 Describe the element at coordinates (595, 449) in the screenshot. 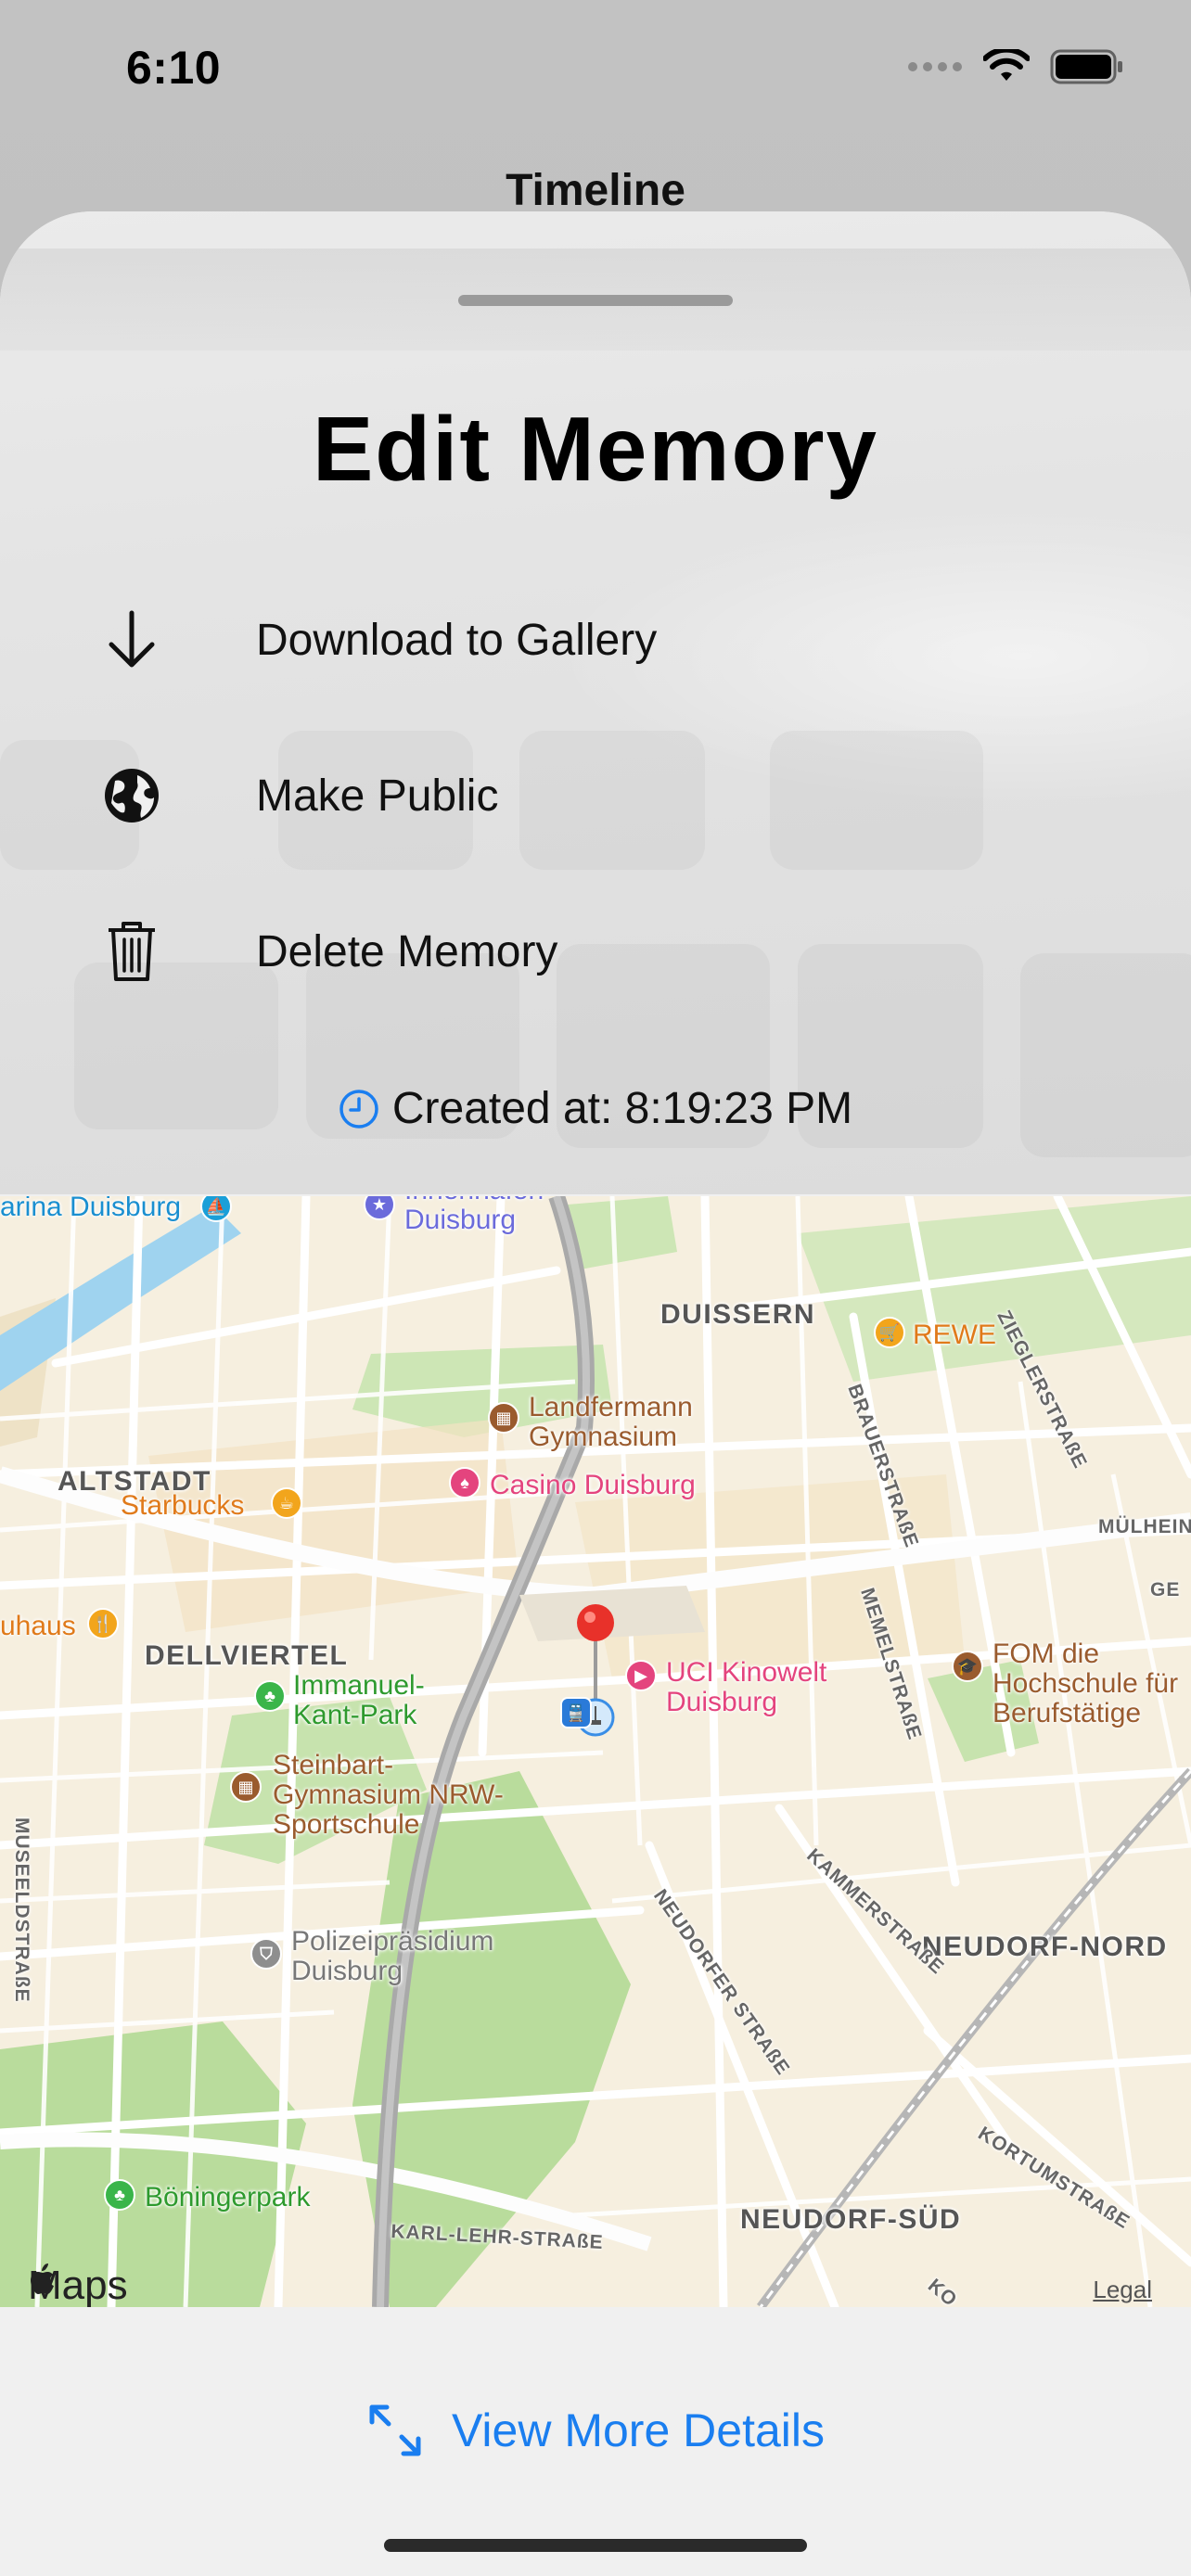

I see `sheet-title: Edit Memory` at that location.